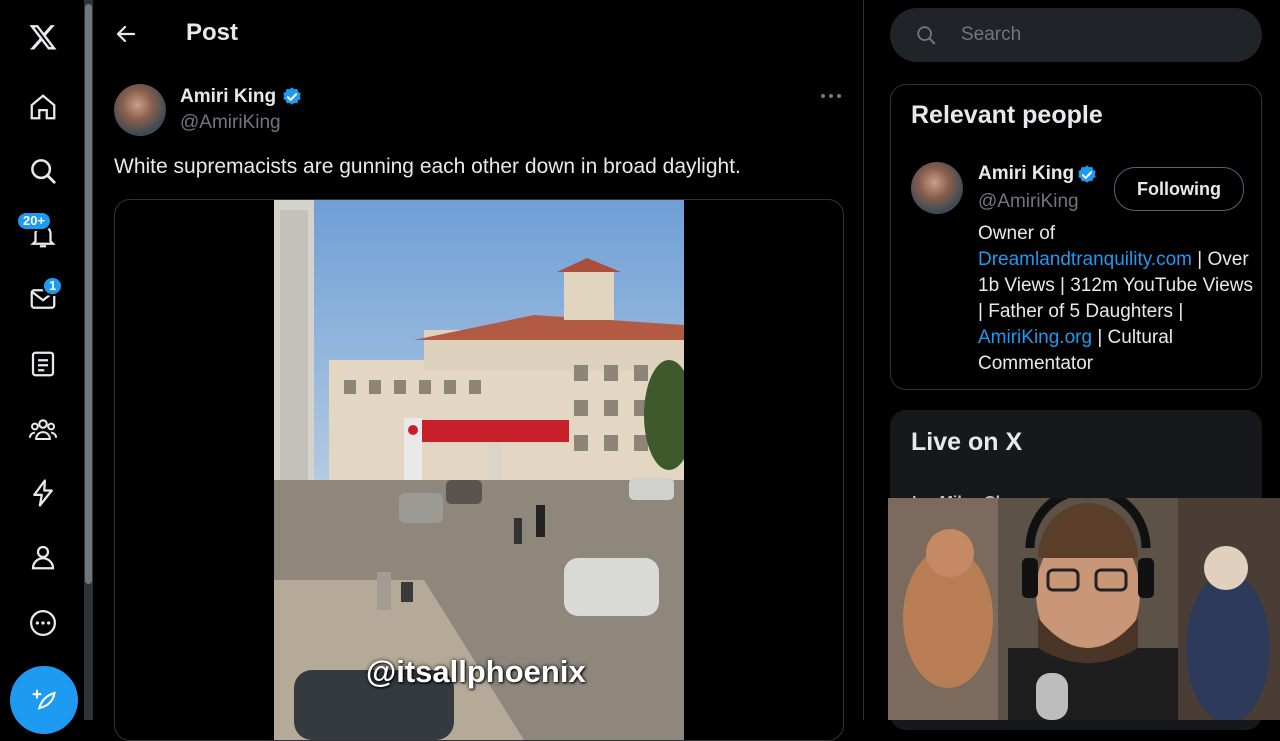  What do you see at coordinates (53, 286) in the screenshot?
I see `messages-badge: 1` at bounding box center [53, 286].